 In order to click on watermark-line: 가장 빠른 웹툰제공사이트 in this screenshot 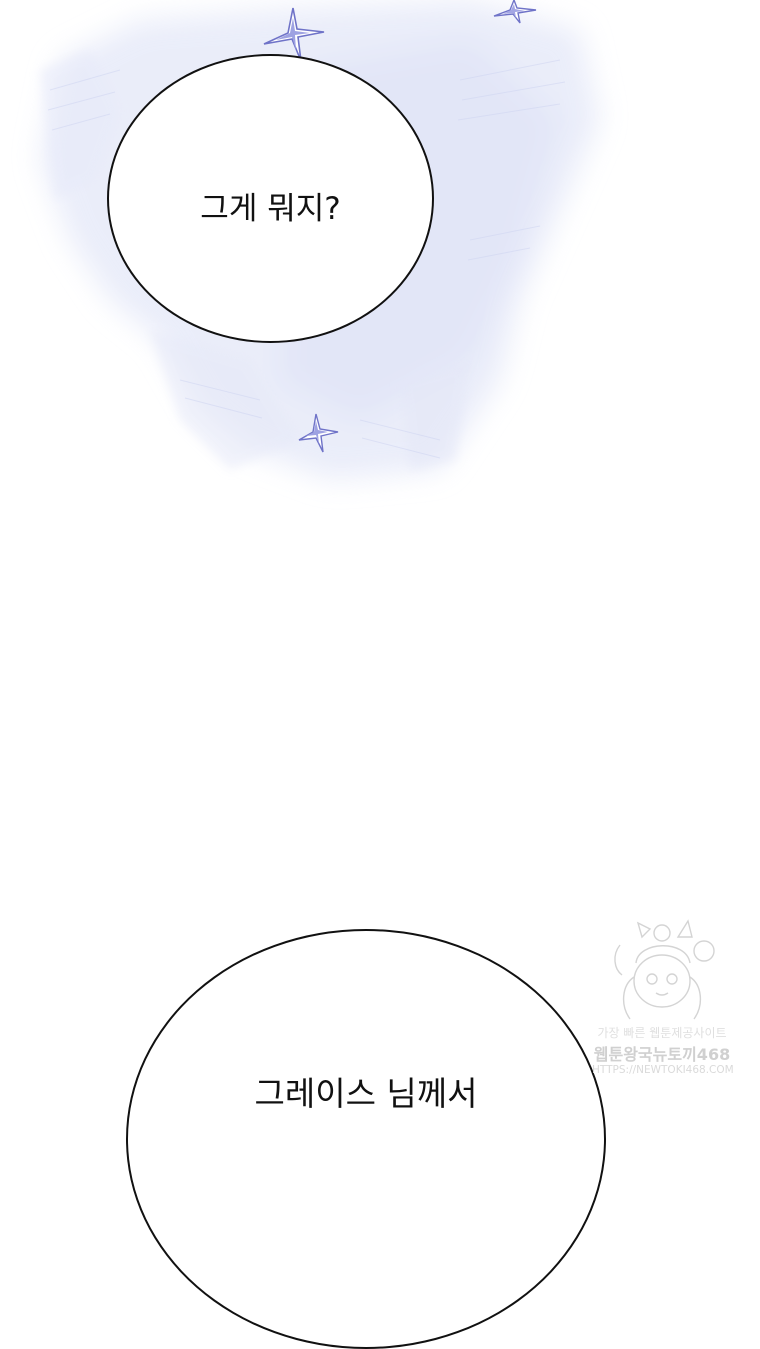, I will do `click(662, 1033)`.